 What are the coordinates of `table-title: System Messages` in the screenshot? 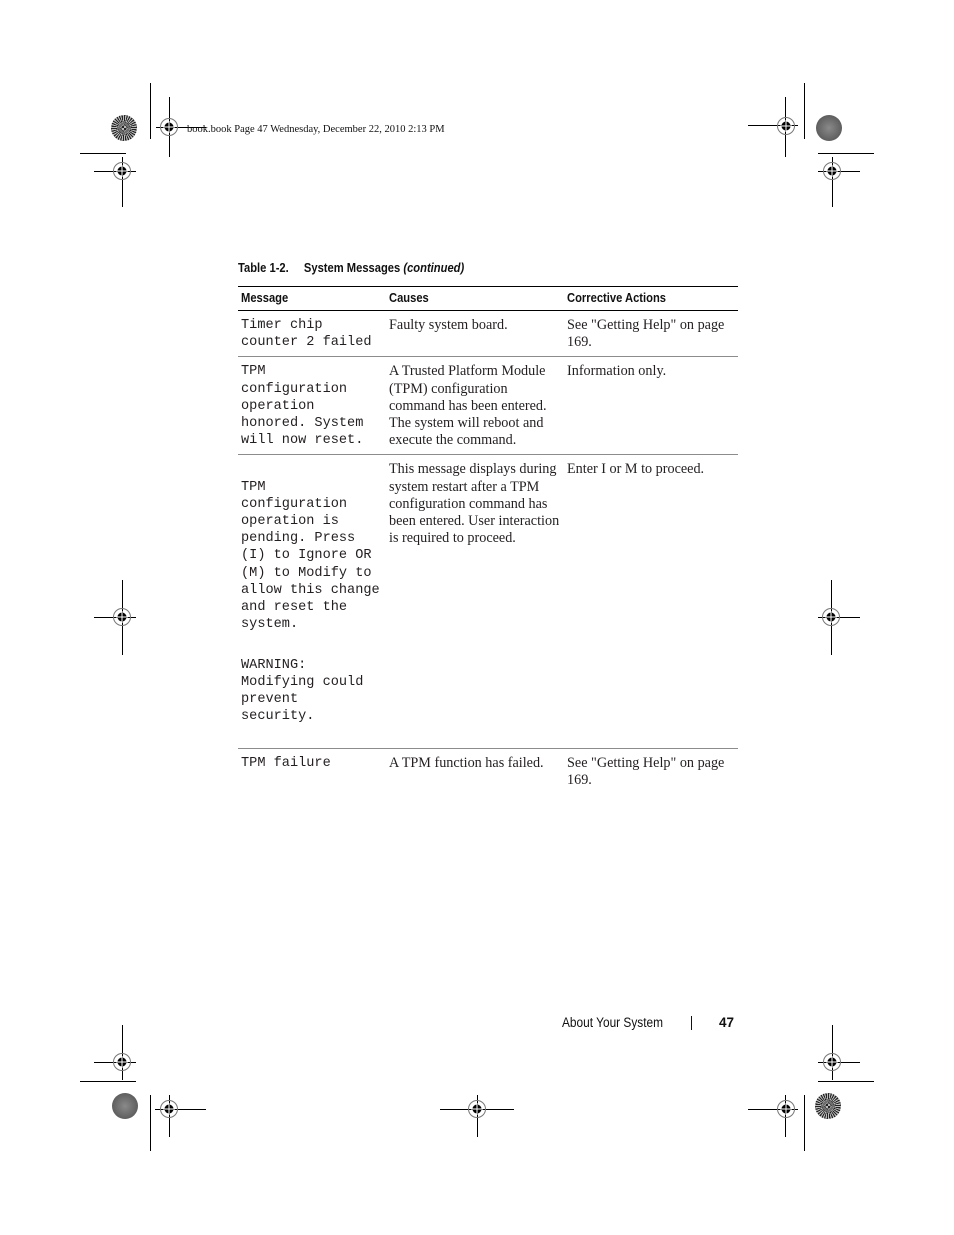 It's located at (352, 267).